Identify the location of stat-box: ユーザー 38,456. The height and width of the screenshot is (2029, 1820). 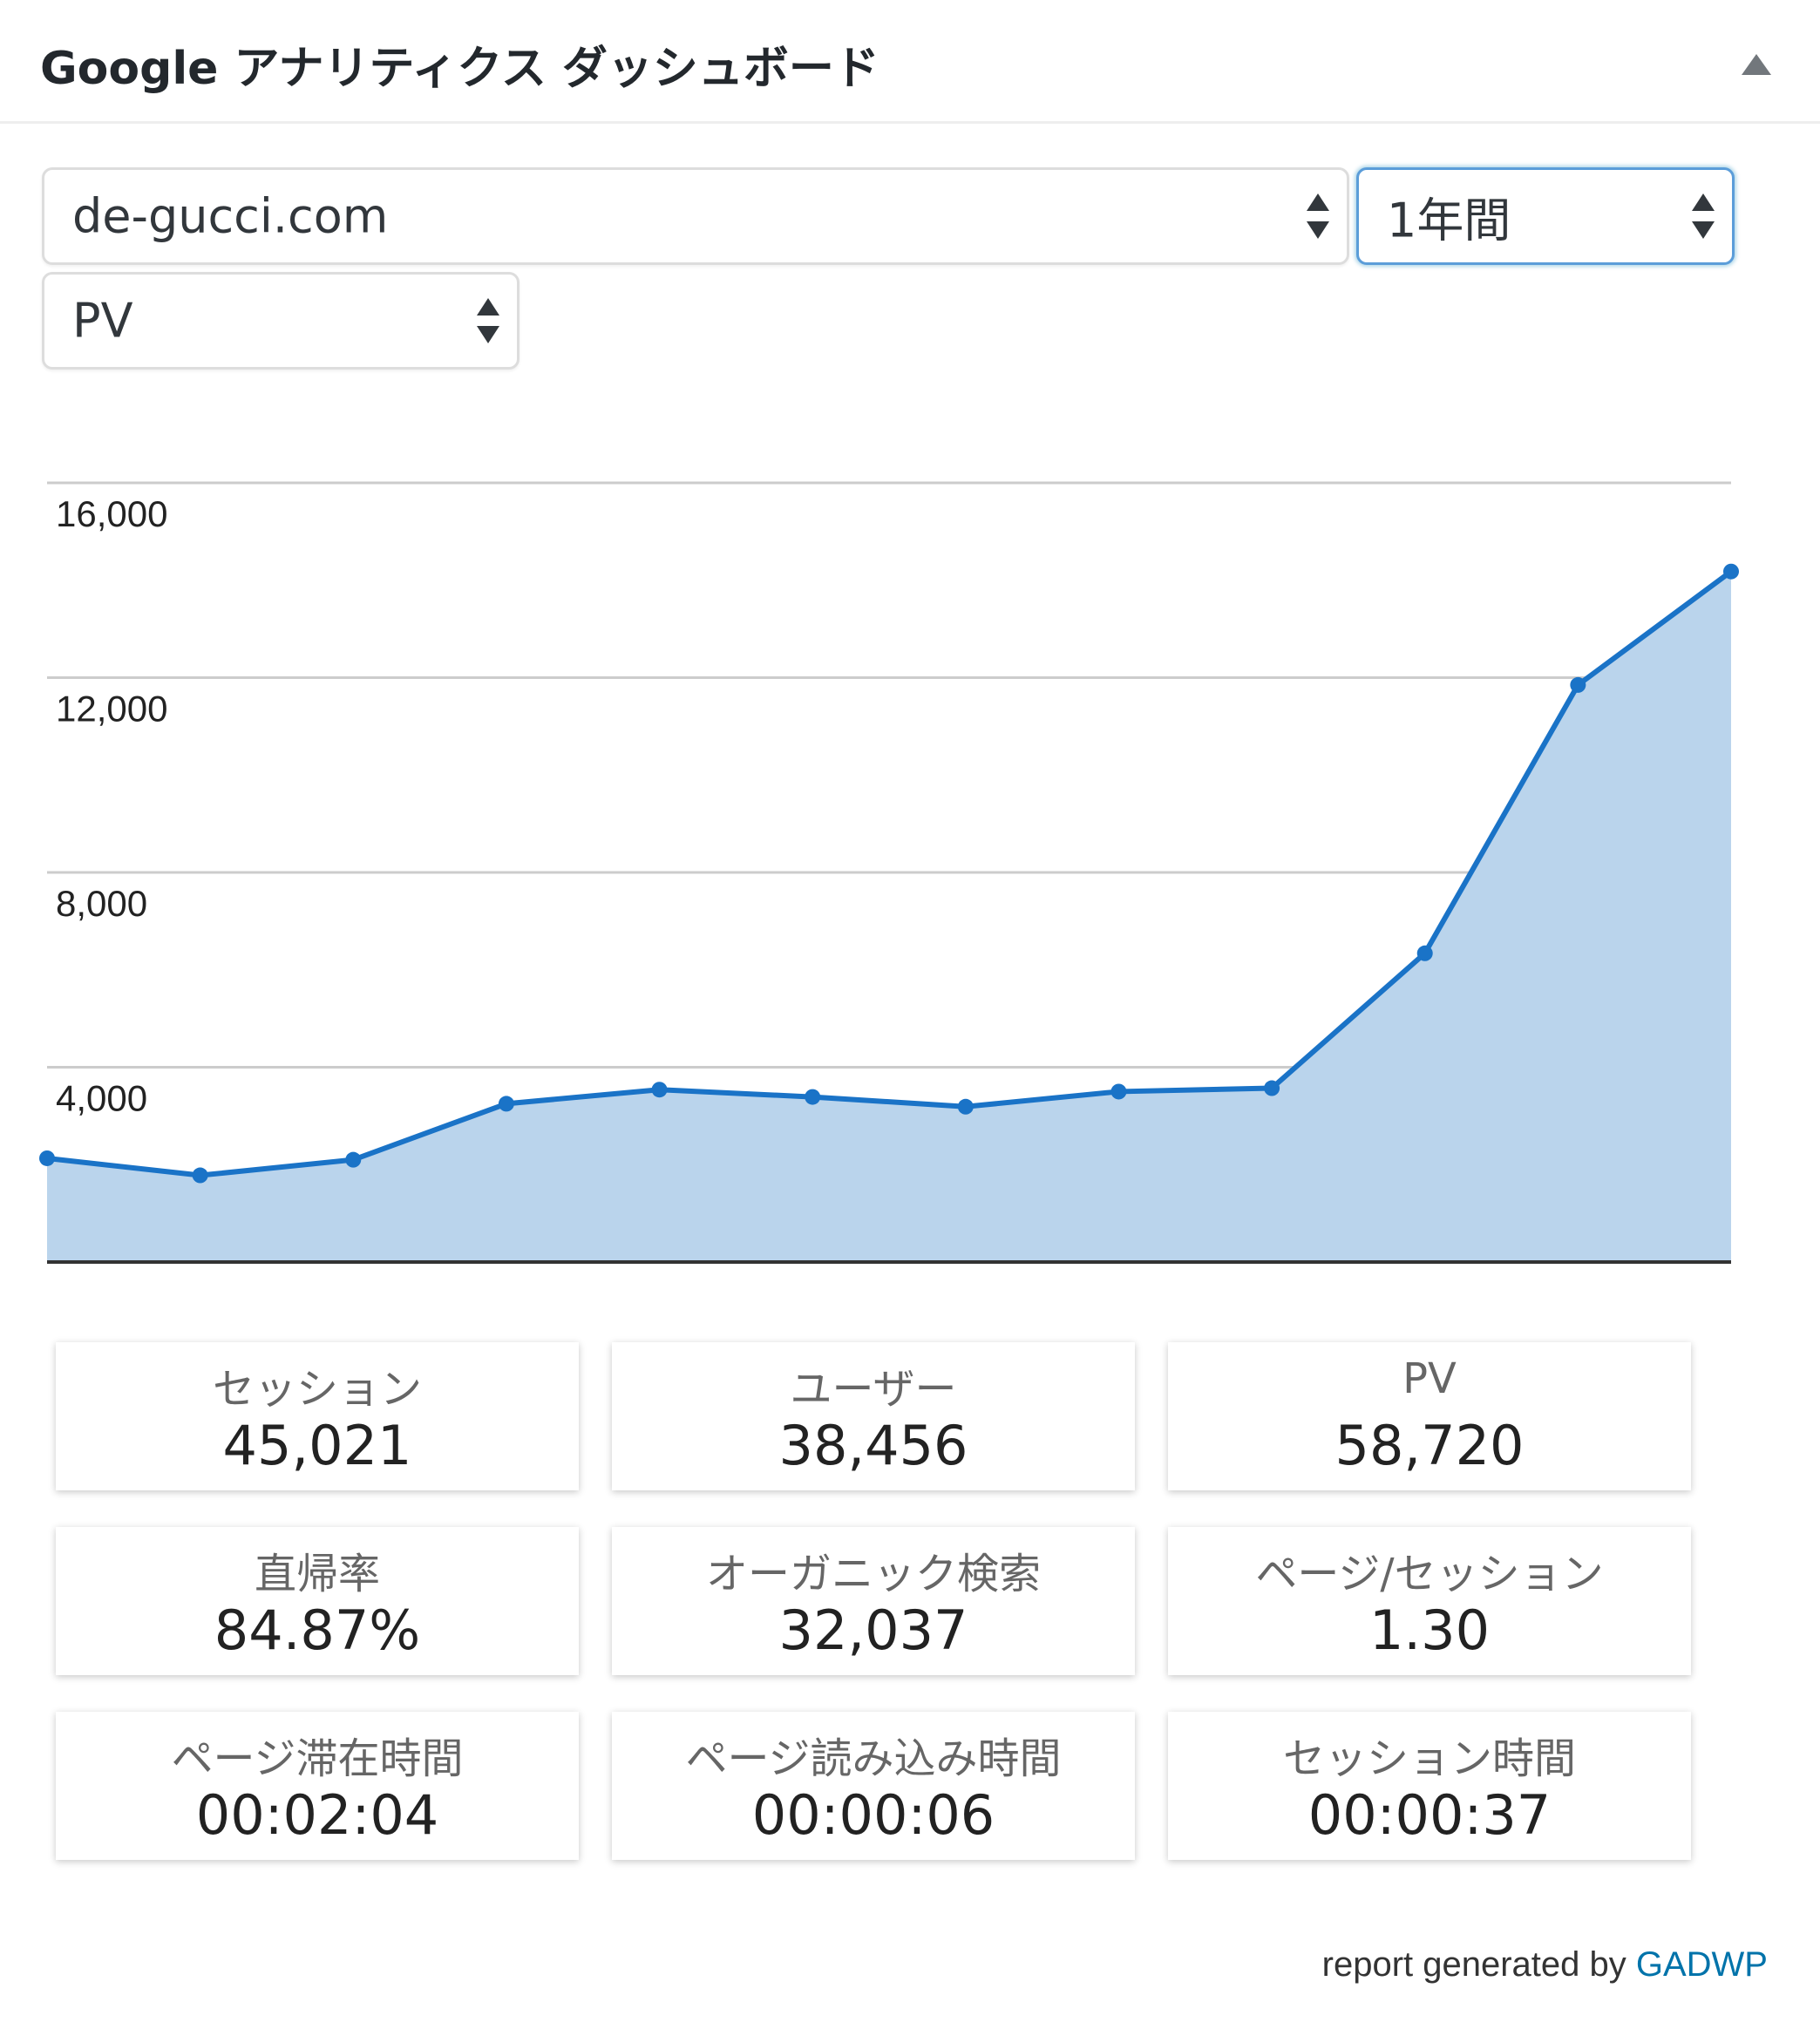
(873, 1416).